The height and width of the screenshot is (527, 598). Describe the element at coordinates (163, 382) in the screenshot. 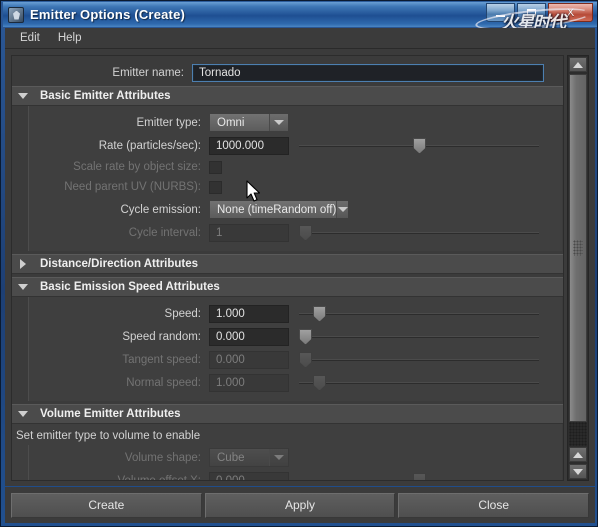

I see `normal-speed-label: Normal speed:` at that location.